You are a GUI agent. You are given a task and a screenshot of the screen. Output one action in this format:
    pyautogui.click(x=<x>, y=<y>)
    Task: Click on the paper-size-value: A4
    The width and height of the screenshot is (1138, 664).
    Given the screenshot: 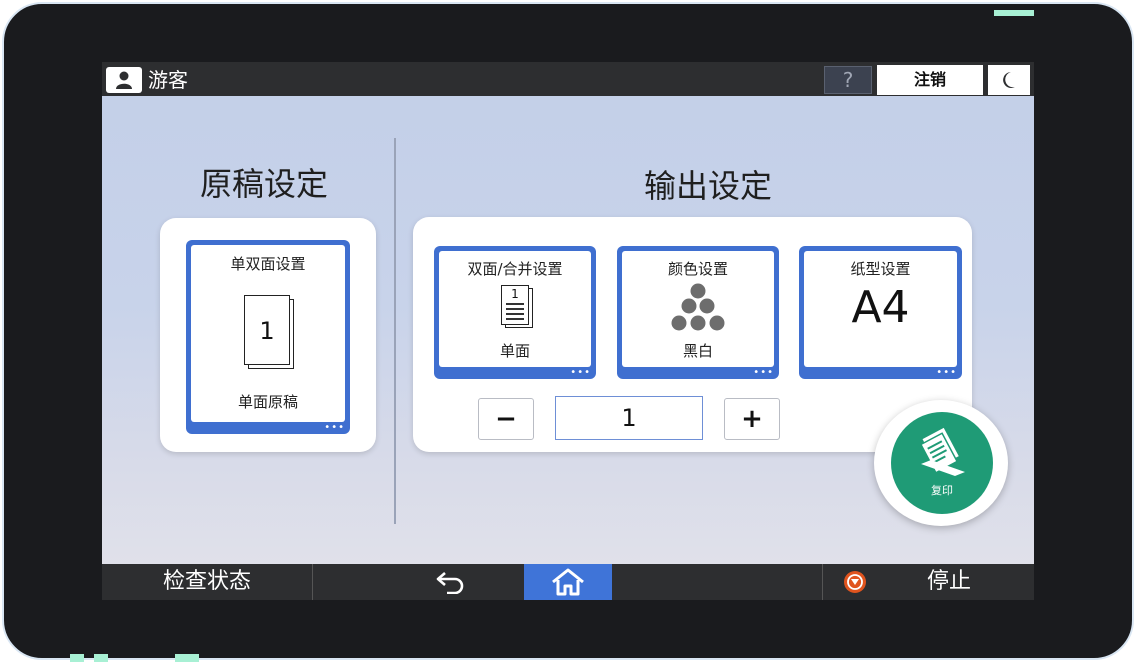 What is the action you would take?
    pyautogui.click(x=880, y=307)
    